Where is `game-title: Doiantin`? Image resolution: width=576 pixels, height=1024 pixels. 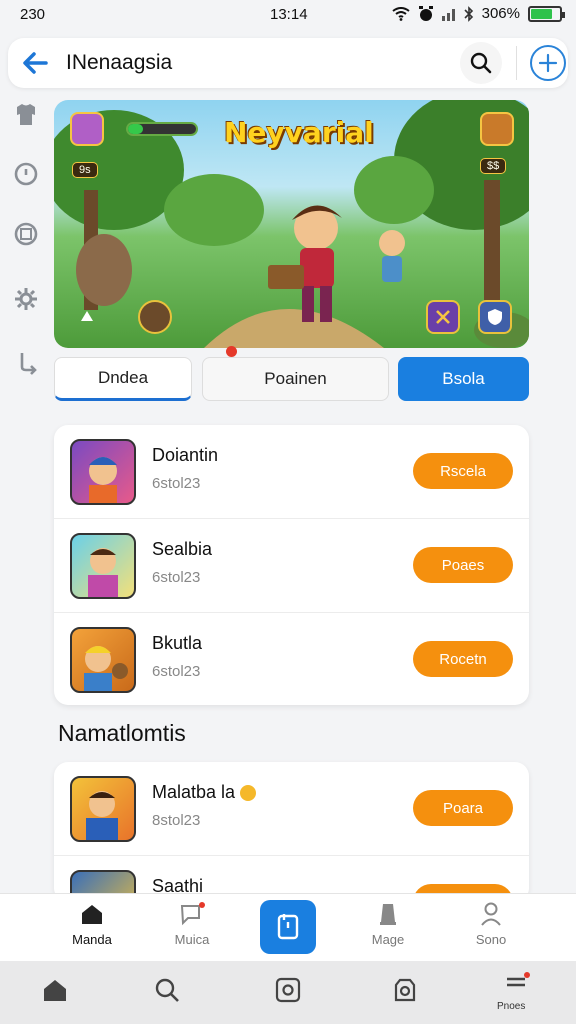 game-title: Doiantin is located at coordinates (185, 455).